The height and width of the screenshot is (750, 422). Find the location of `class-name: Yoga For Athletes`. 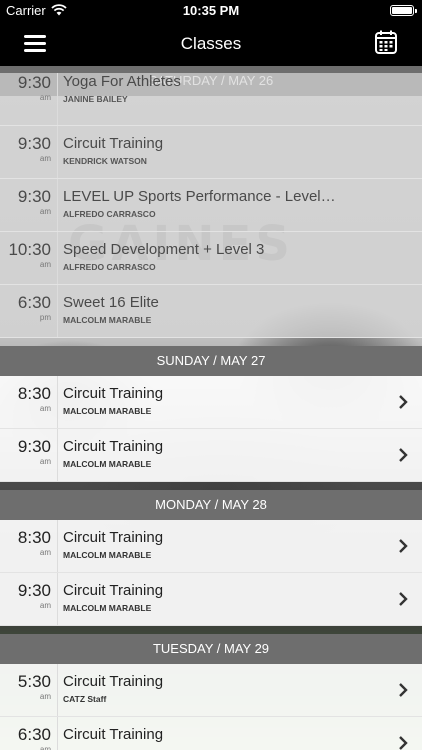

class-name: Yoga For Athletes is located at coordinates (122, 81).